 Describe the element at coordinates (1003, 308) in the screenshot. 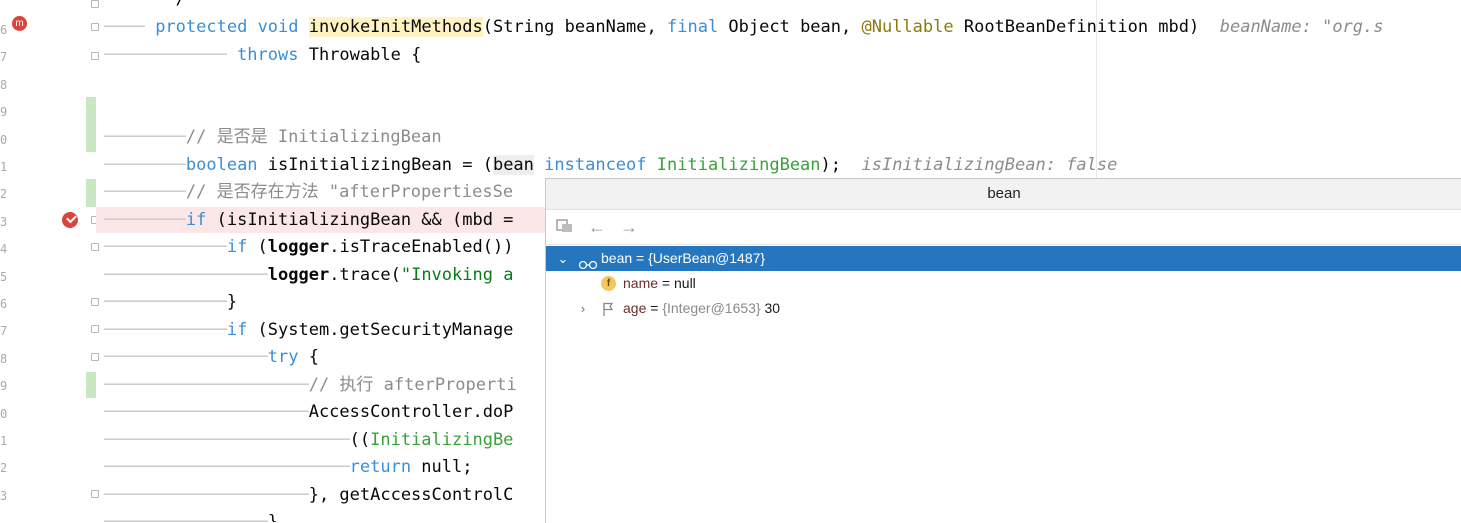

I see `tree-row-age: › age = {Integer@1653} 30` at that location.